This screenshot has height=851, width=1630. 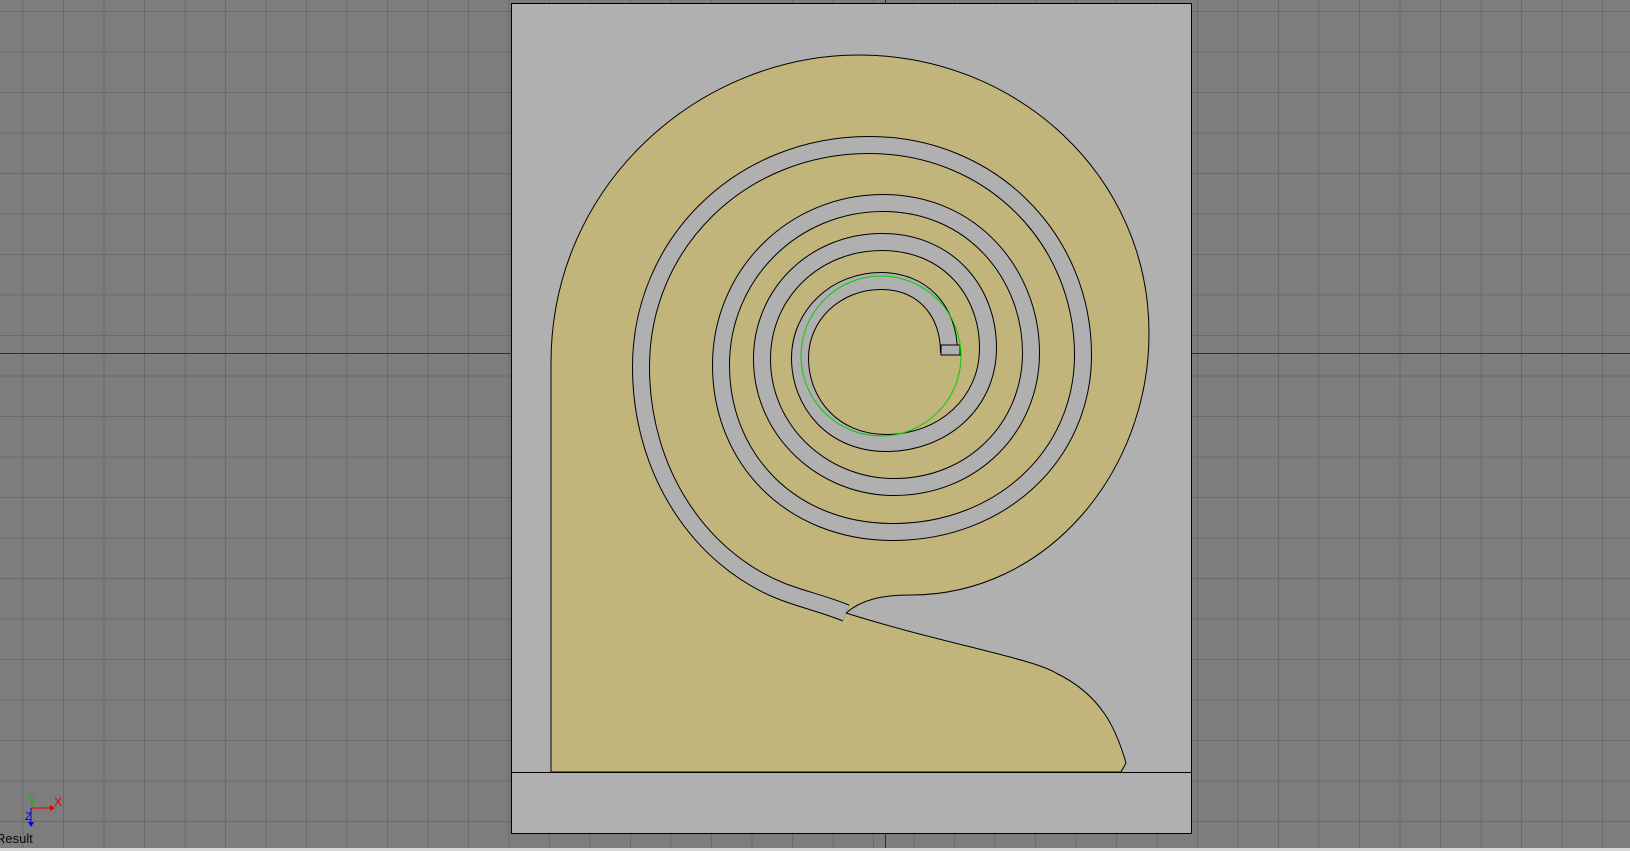 I want to click on gizmo-x-label: X, so click(x=58, y=802).